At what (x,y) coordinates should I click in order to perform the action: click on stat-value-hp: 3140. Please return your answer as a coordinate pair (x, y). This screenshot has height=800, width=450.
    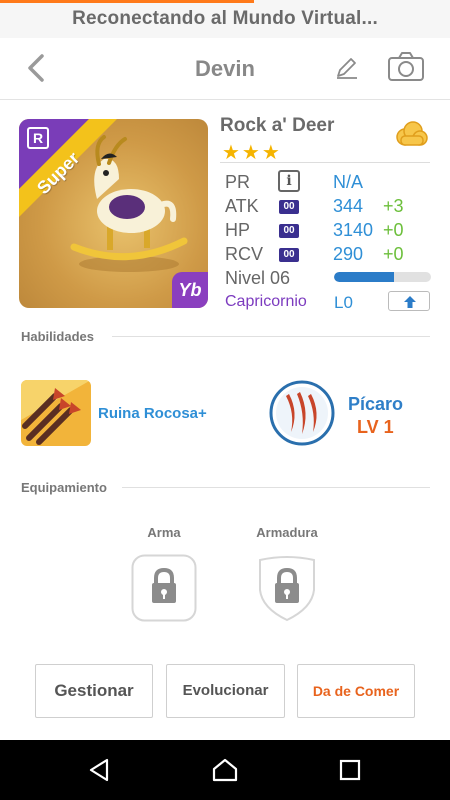
    Looking at the image, I should click on (353, 230).